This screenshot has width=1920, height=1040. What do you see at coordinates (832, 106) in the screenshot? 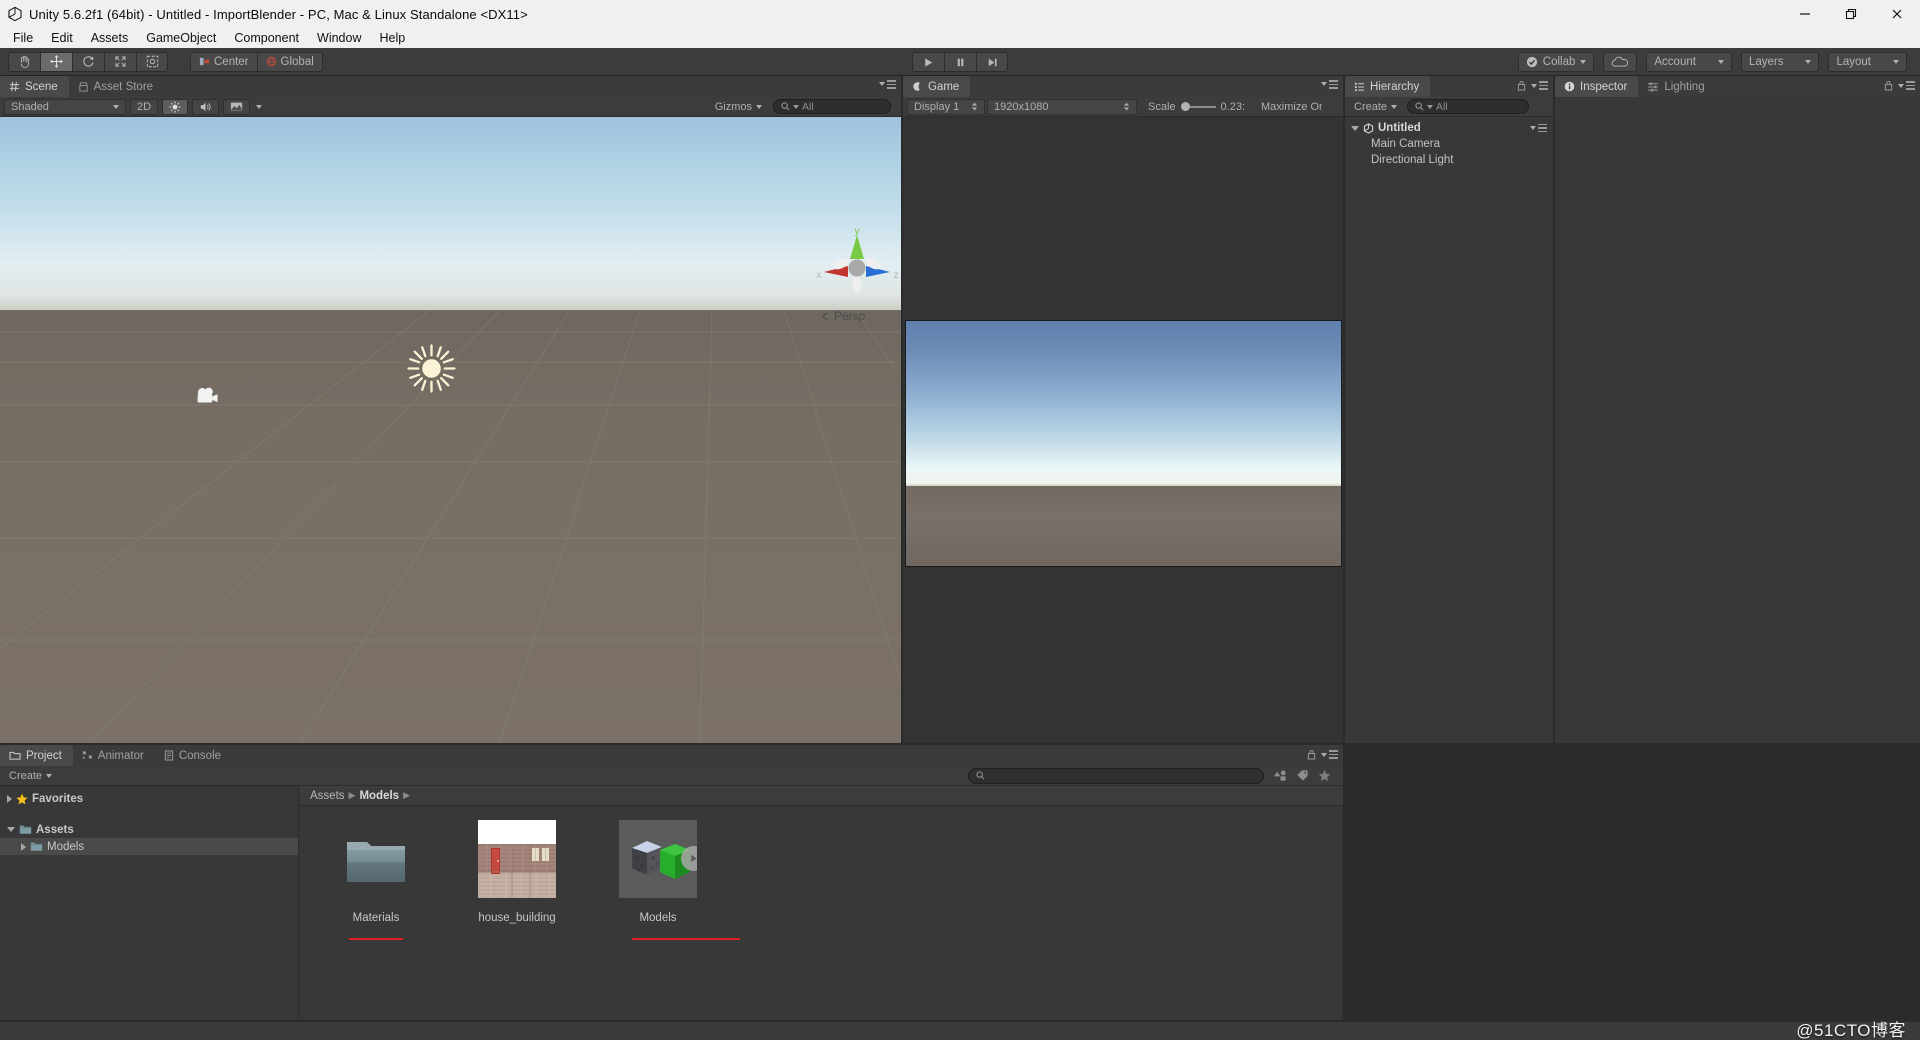
I see `scene-search-input: All` at bounding box center [832, 106].